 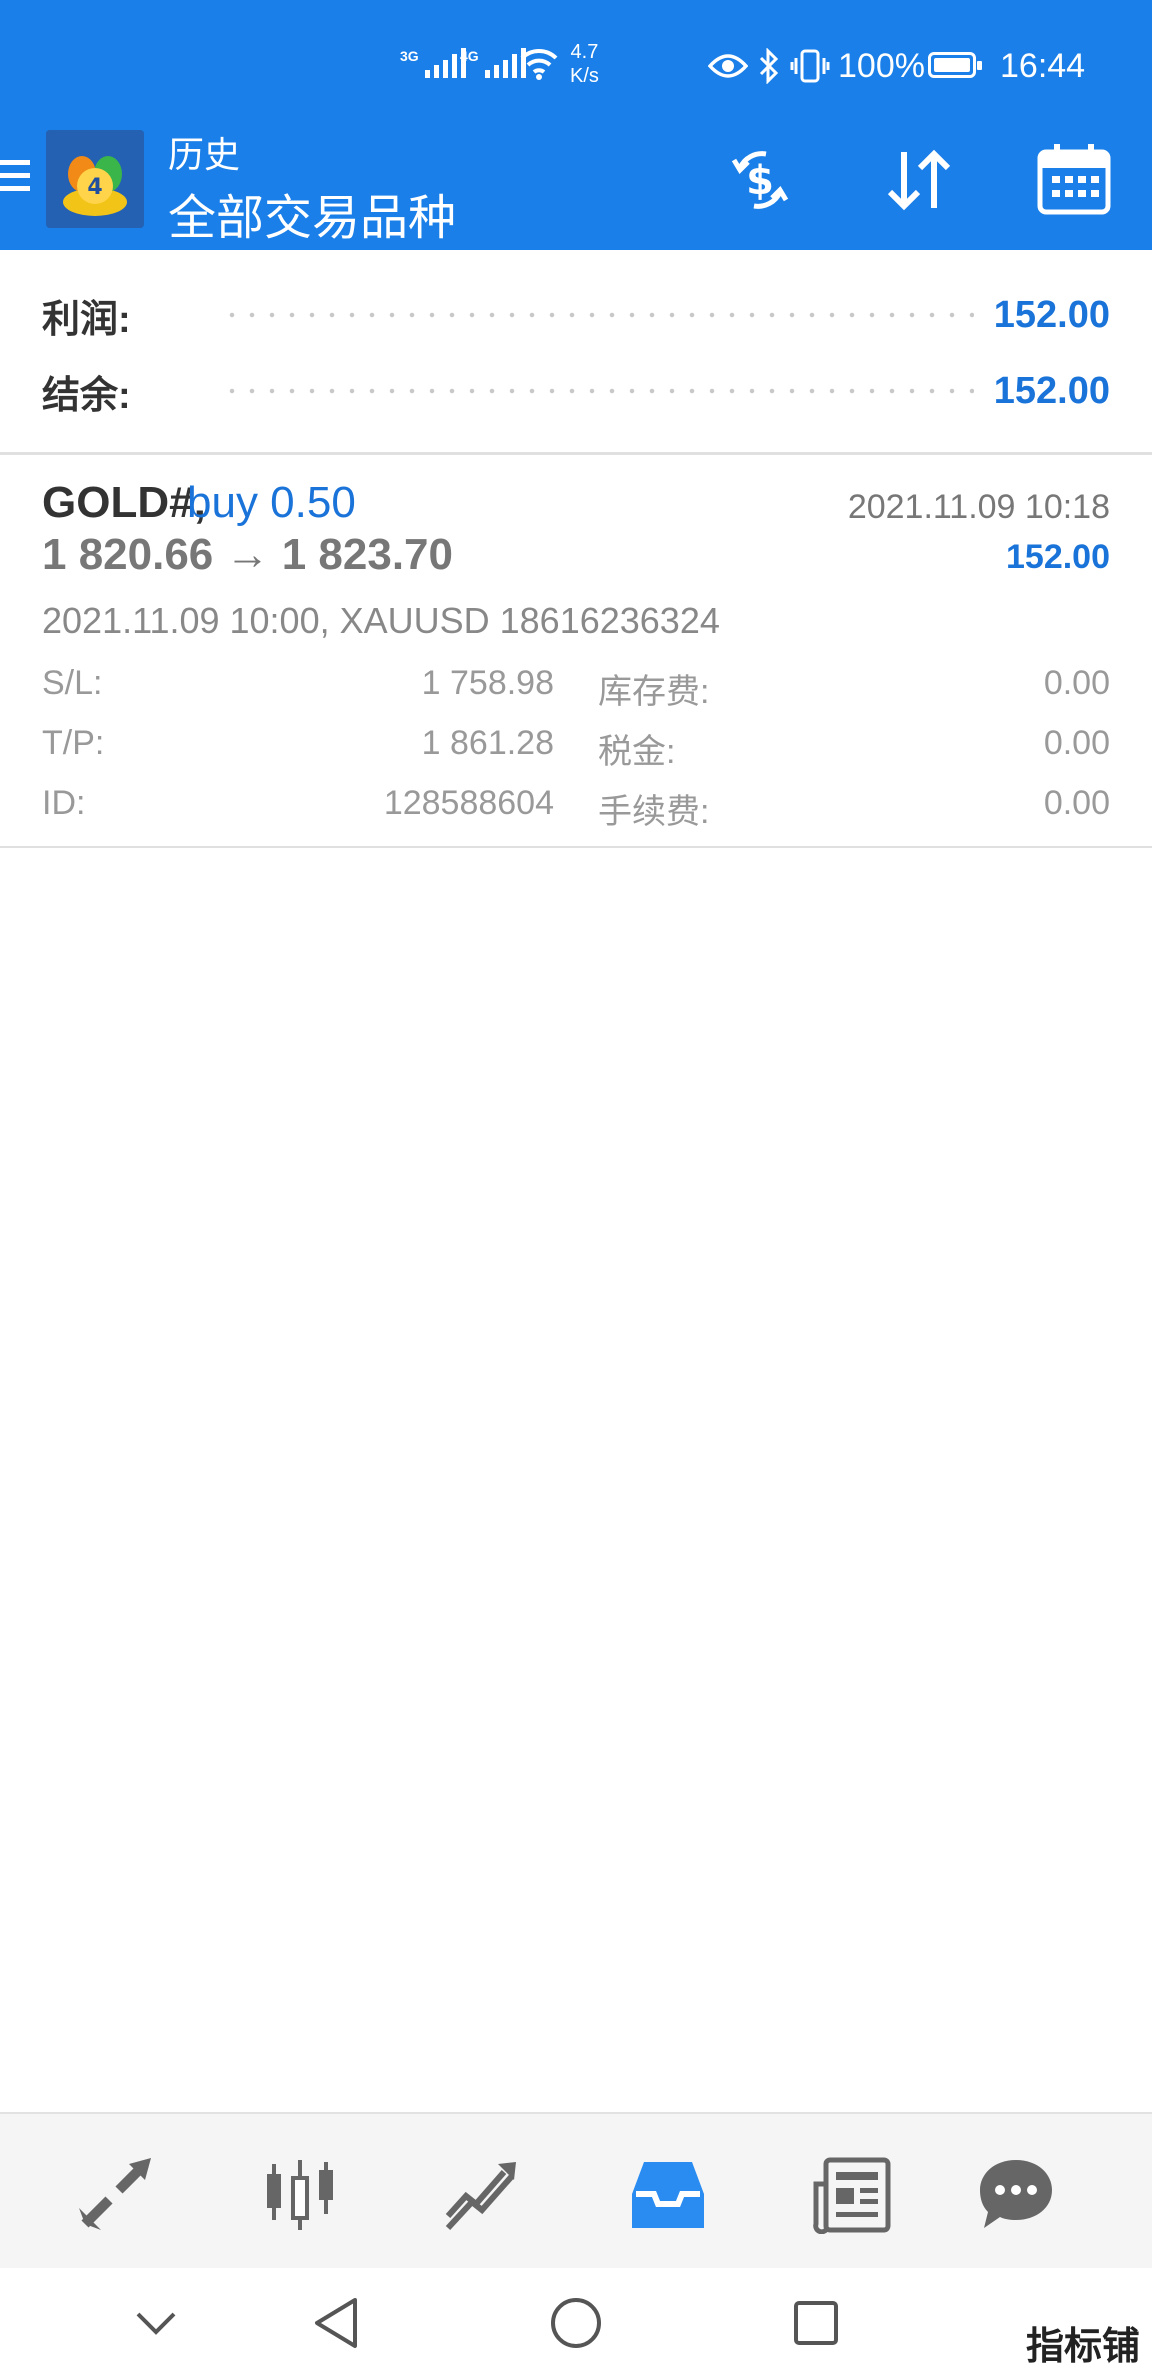 I want to click on home-icon, so click(x=576, y=2323).